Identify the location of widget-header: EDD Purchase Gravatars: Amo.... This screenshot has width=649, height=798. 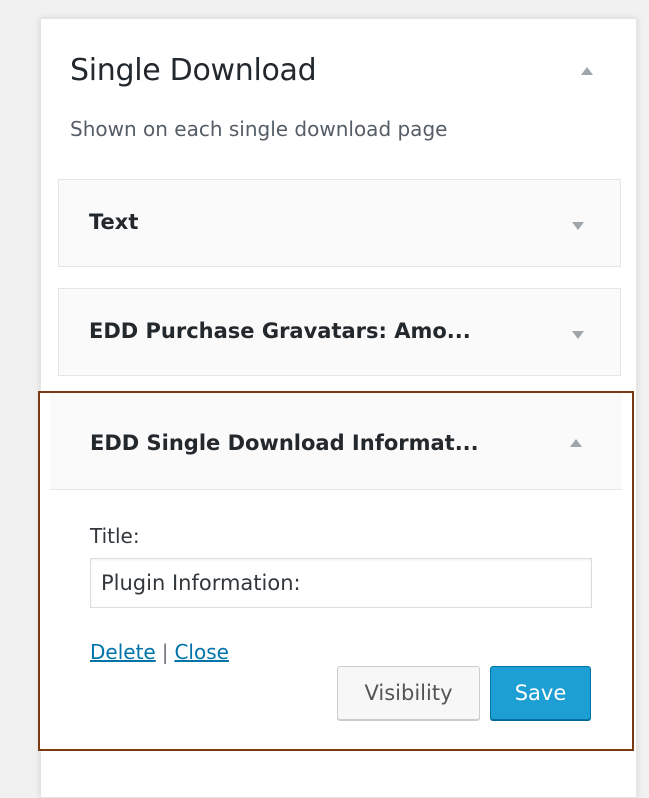
(339, 332).